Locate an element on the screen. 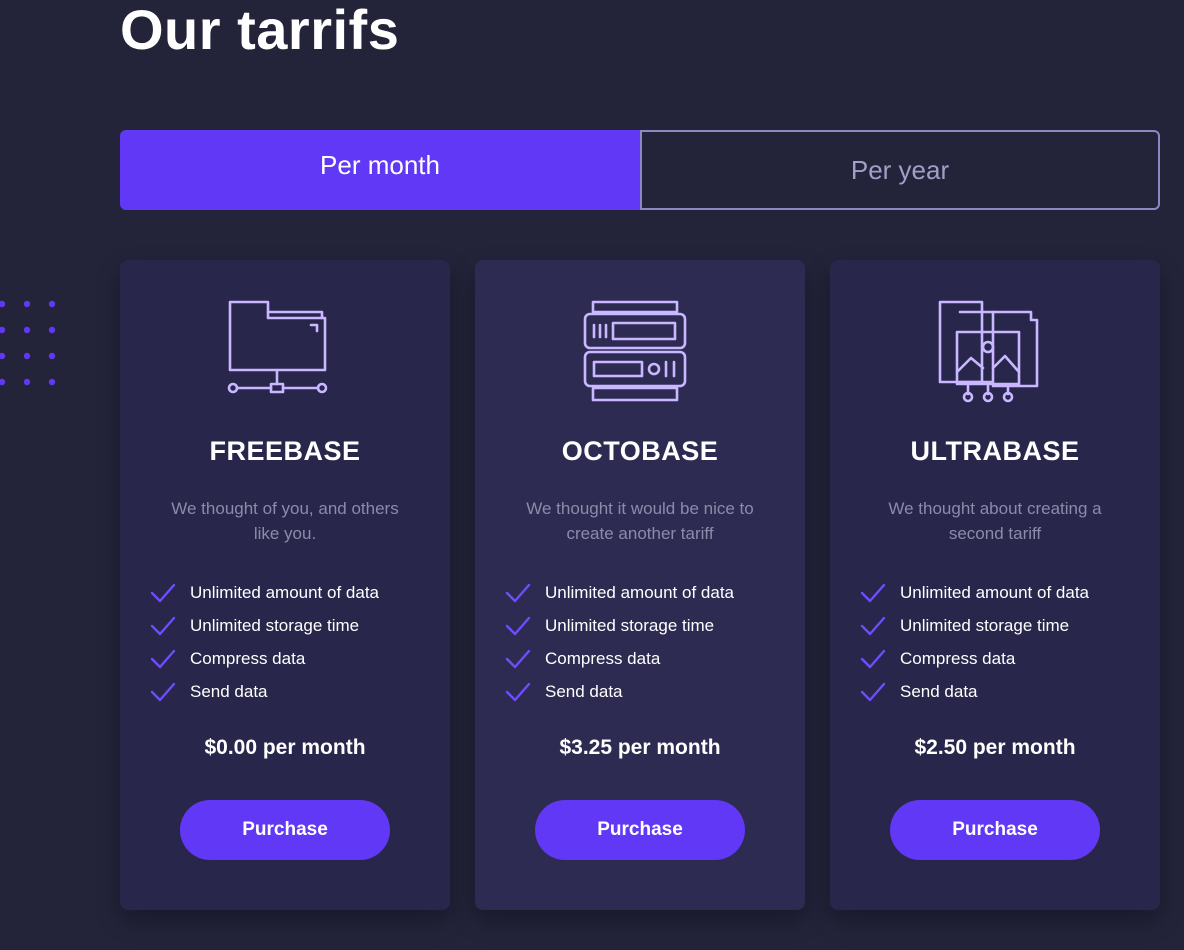 Image resolution: width=1184 pixels, height=950 pixels. plan-price: $3.25 per month is located at coordinates (640, 747).